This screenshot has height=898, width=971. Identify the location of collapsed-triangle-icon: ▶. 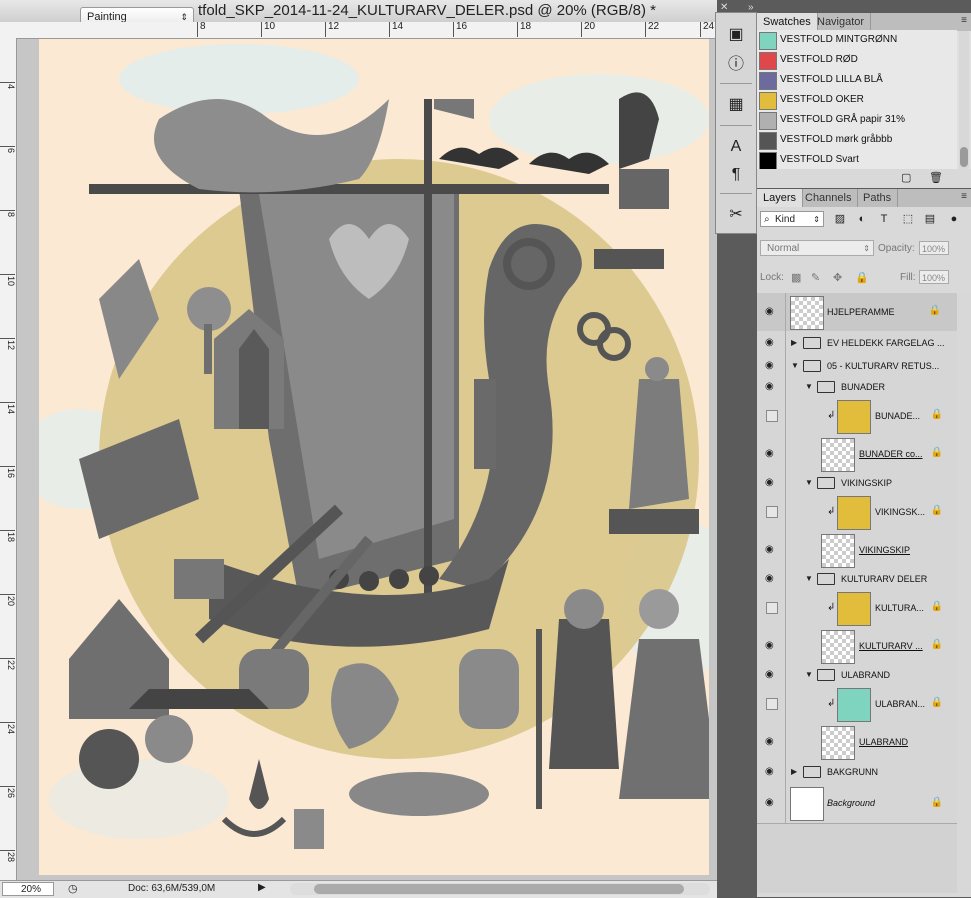
(794, 771).